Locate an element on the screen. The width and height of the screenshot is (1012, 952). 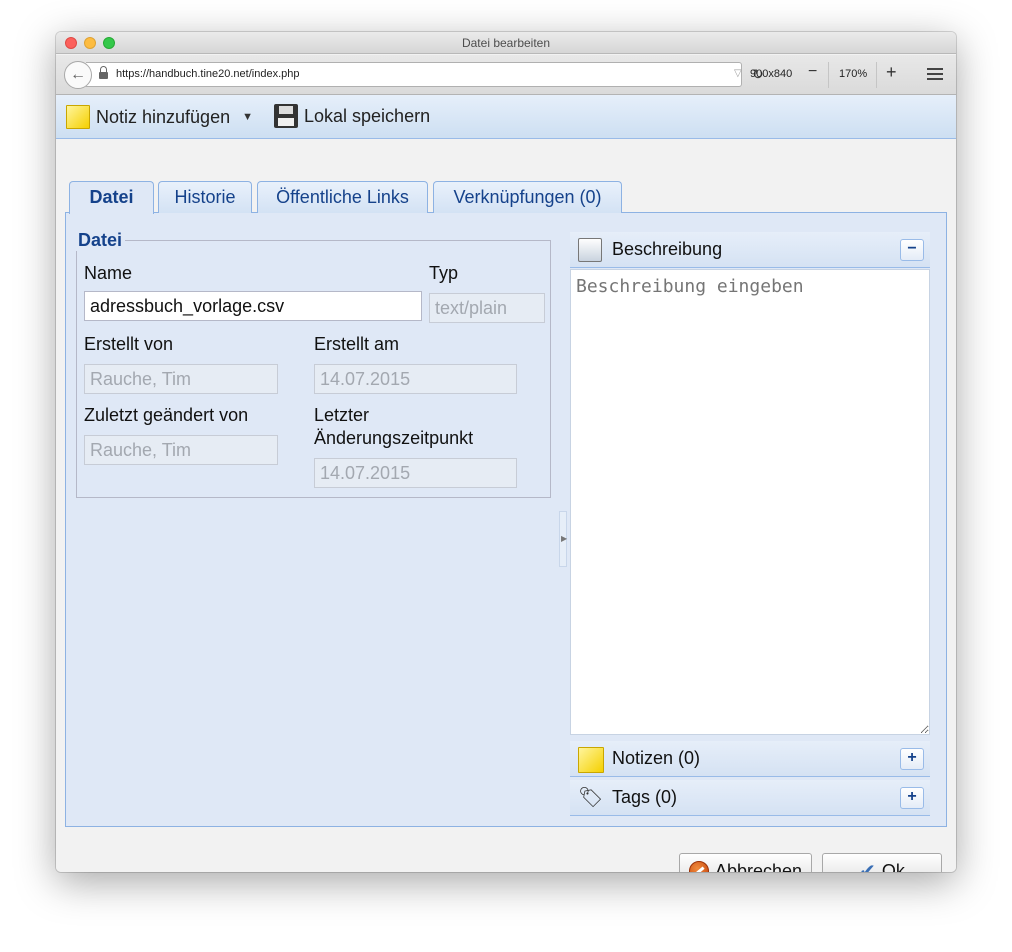
app-toolbar: Notiz hinzufügen ▼ Lokal speichern is located at coordinates (506, 117).